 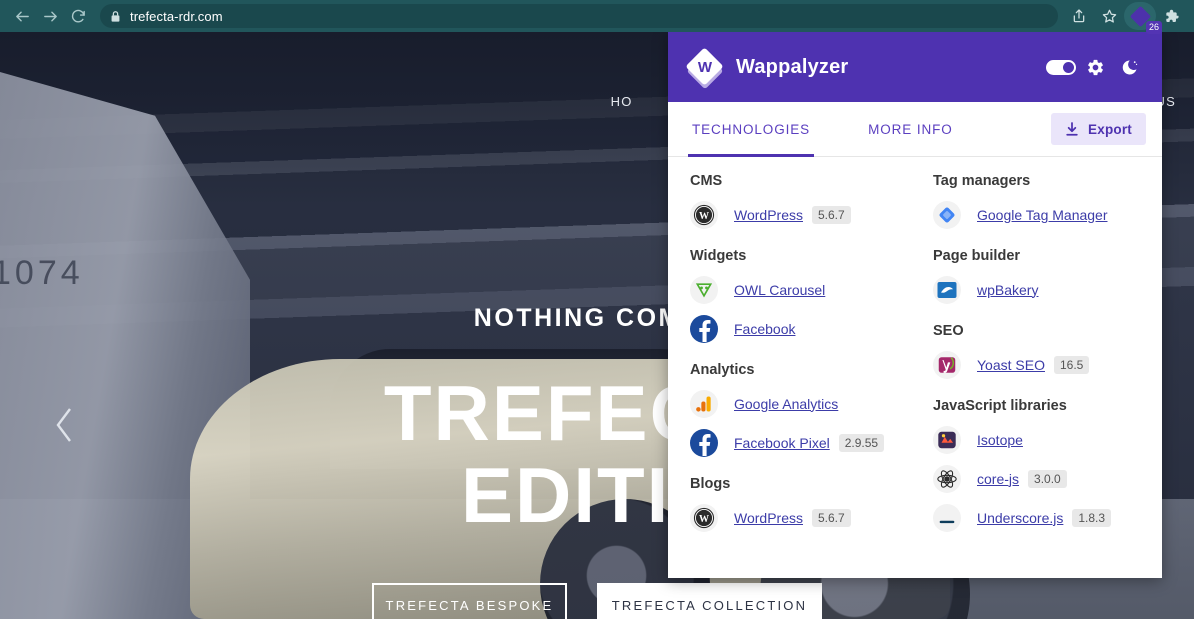 I want to click on trefecta-bespoke-button: TREFECTA BESPOKE, so click(x=469, y=601).